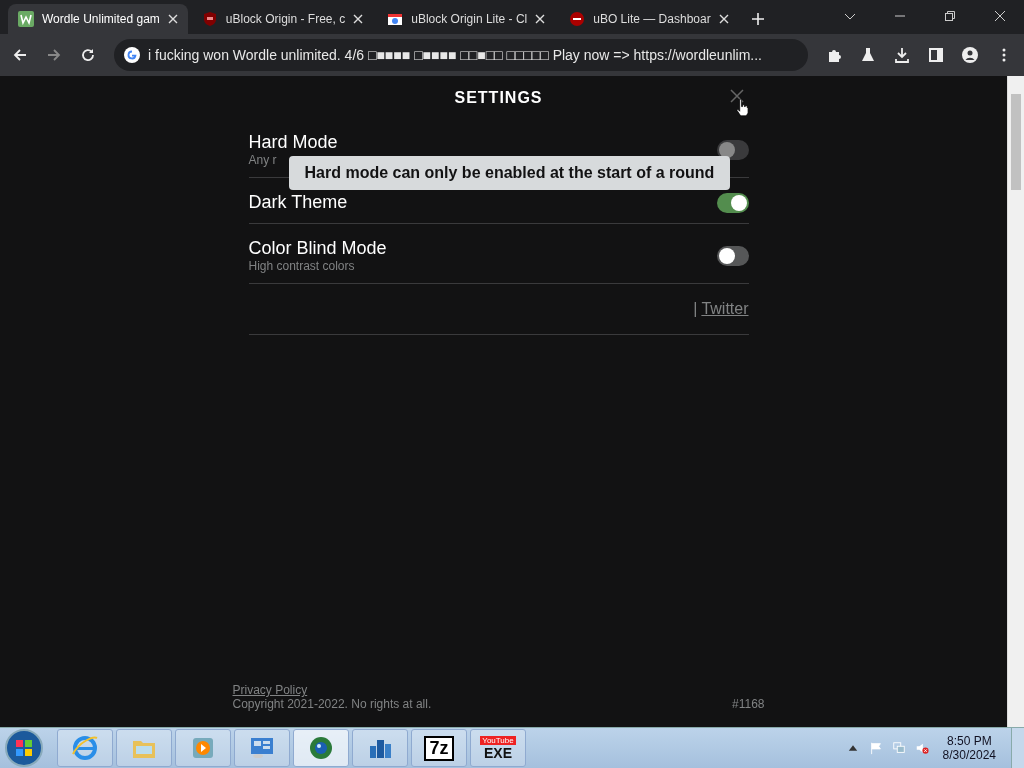  What do you see at coordinates (101, 19) in the screenshot?
I see `tab-title: Wordle Unlimited gam` at bounding box center [101, 19].